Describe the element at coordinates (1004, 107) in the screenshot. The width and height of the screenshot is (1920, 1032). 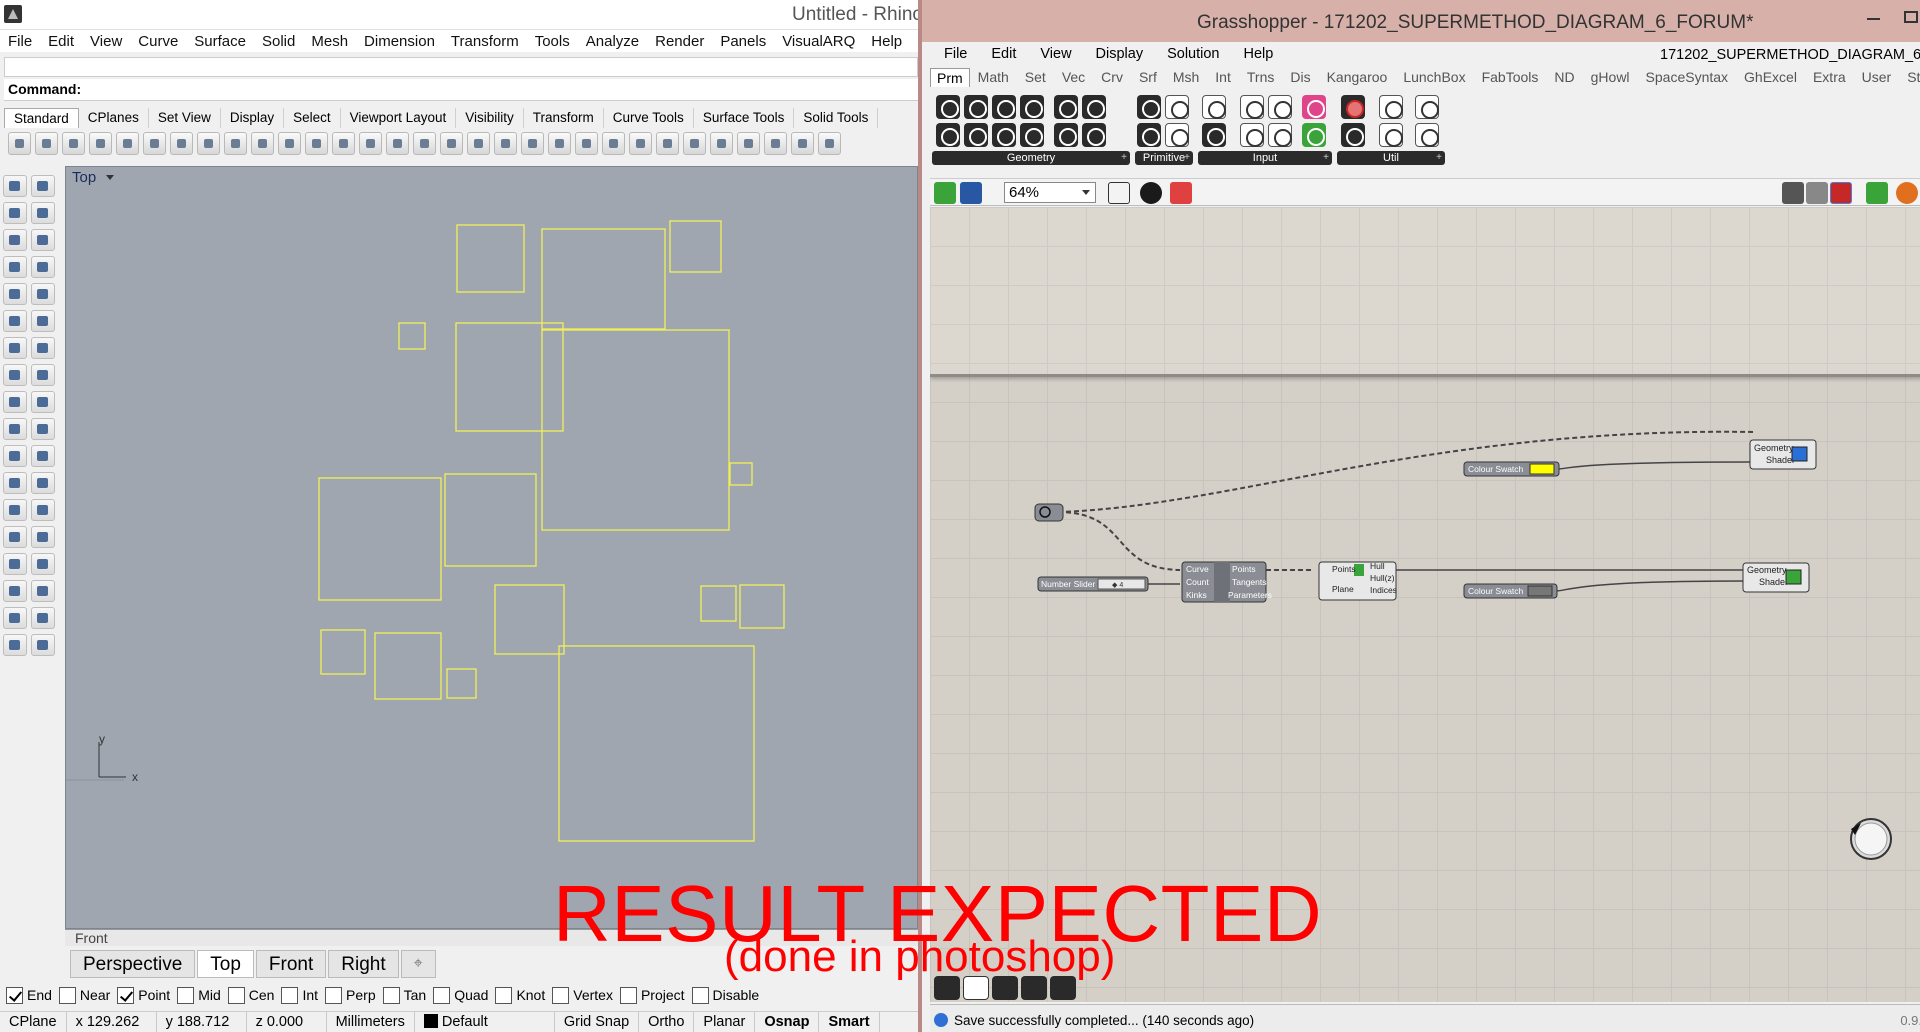
I see `curve-param-icon` at that location.